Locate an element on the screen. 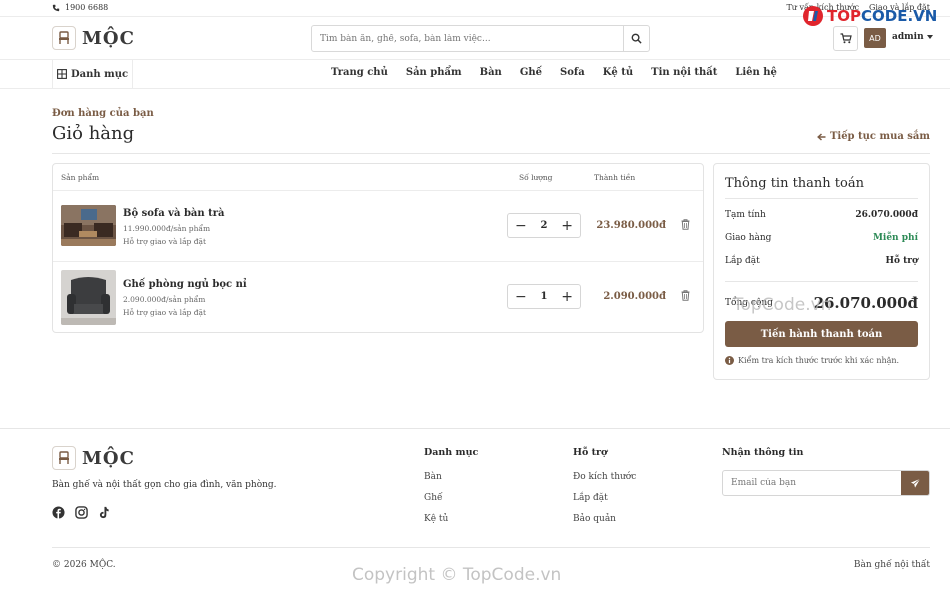 The image size is (950, 605). topcode-logo: TOPCODE.VN is located at coordinates (869, 16).